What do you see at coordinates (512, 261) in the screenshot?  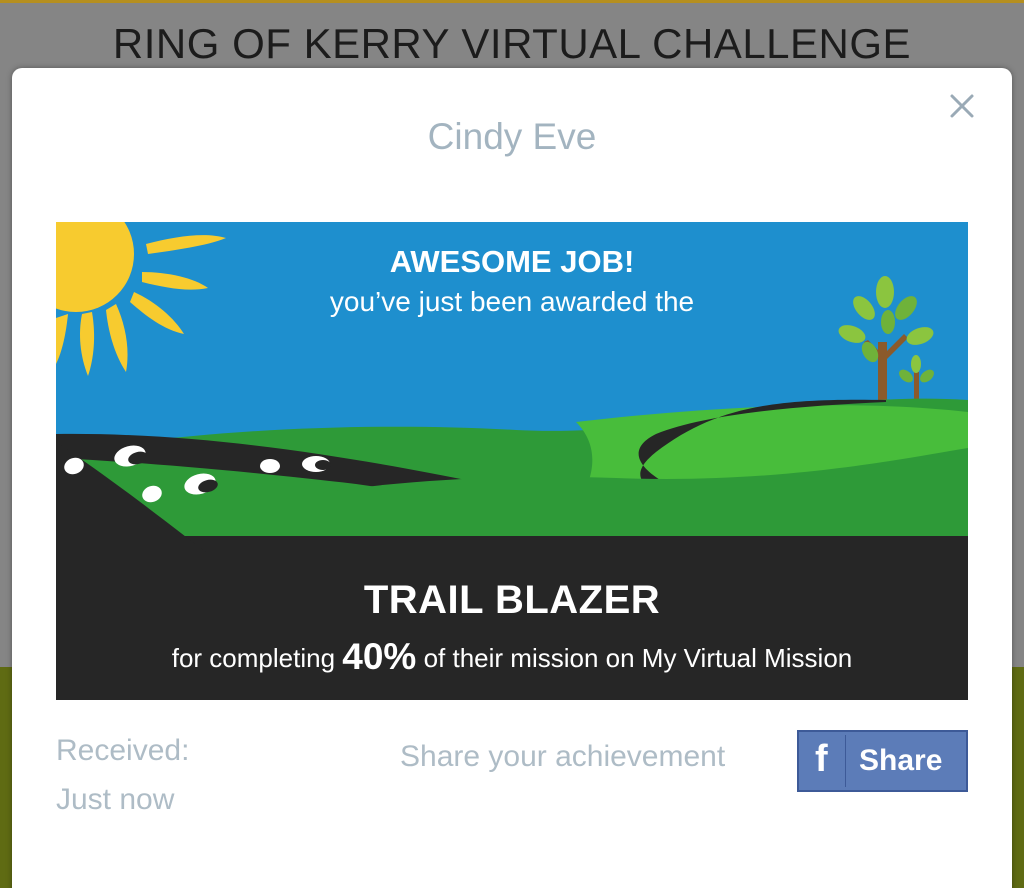 I see `banner-headline: AWESOME JOB!` at bounding box center [512, 261].